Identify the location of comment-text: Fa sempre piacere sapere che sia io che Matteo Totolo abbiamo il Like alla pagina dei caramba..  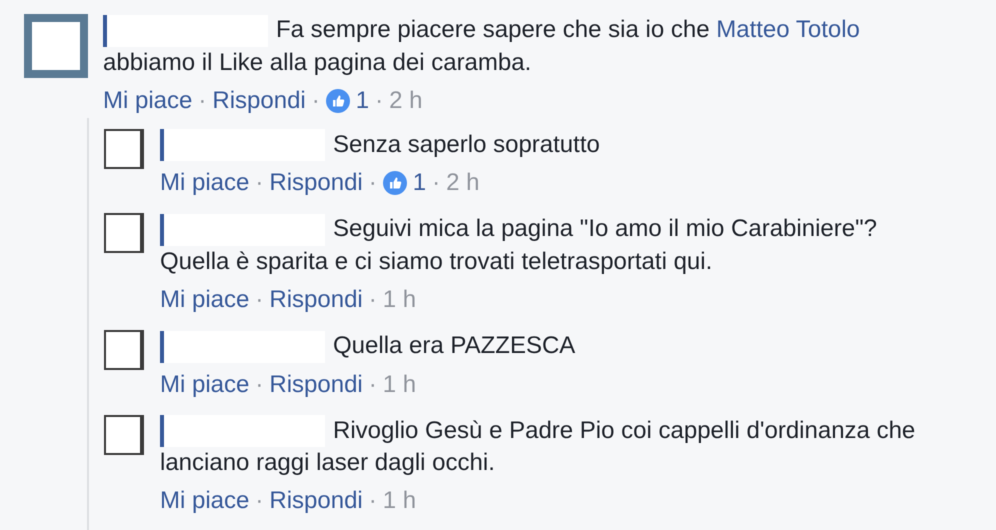
(482, 46).